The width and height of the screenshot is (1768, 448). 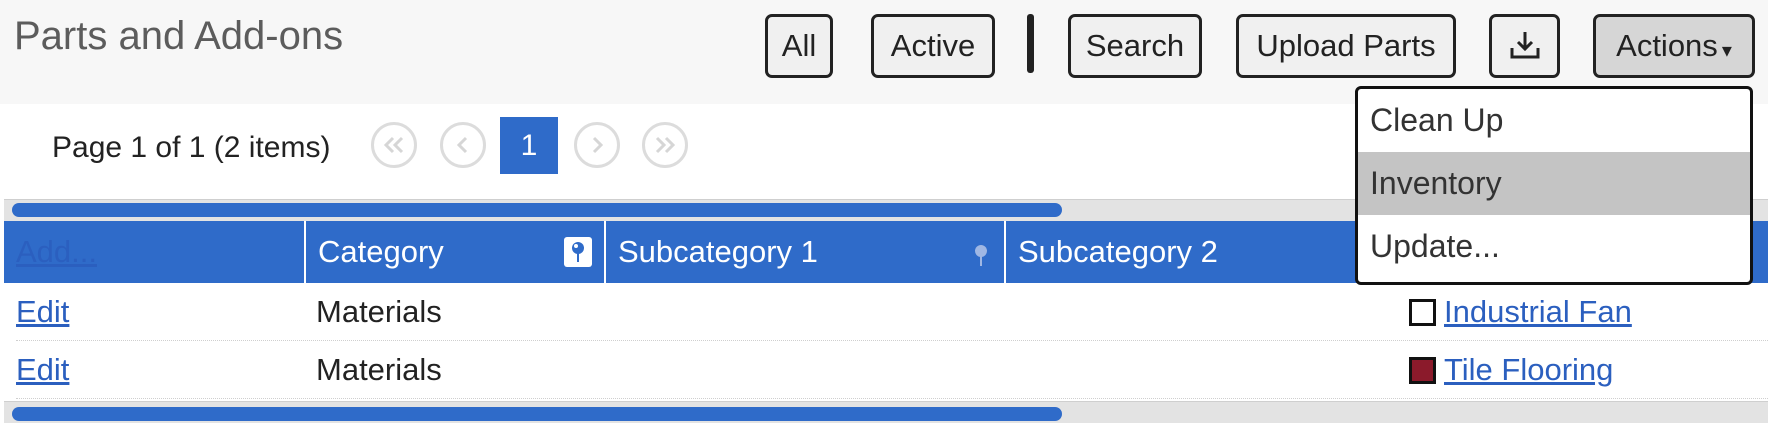 What do you see at coordinates (463, 145) in the screenshot?
I see `previous-page-icon` at bounding box center [463, 145].